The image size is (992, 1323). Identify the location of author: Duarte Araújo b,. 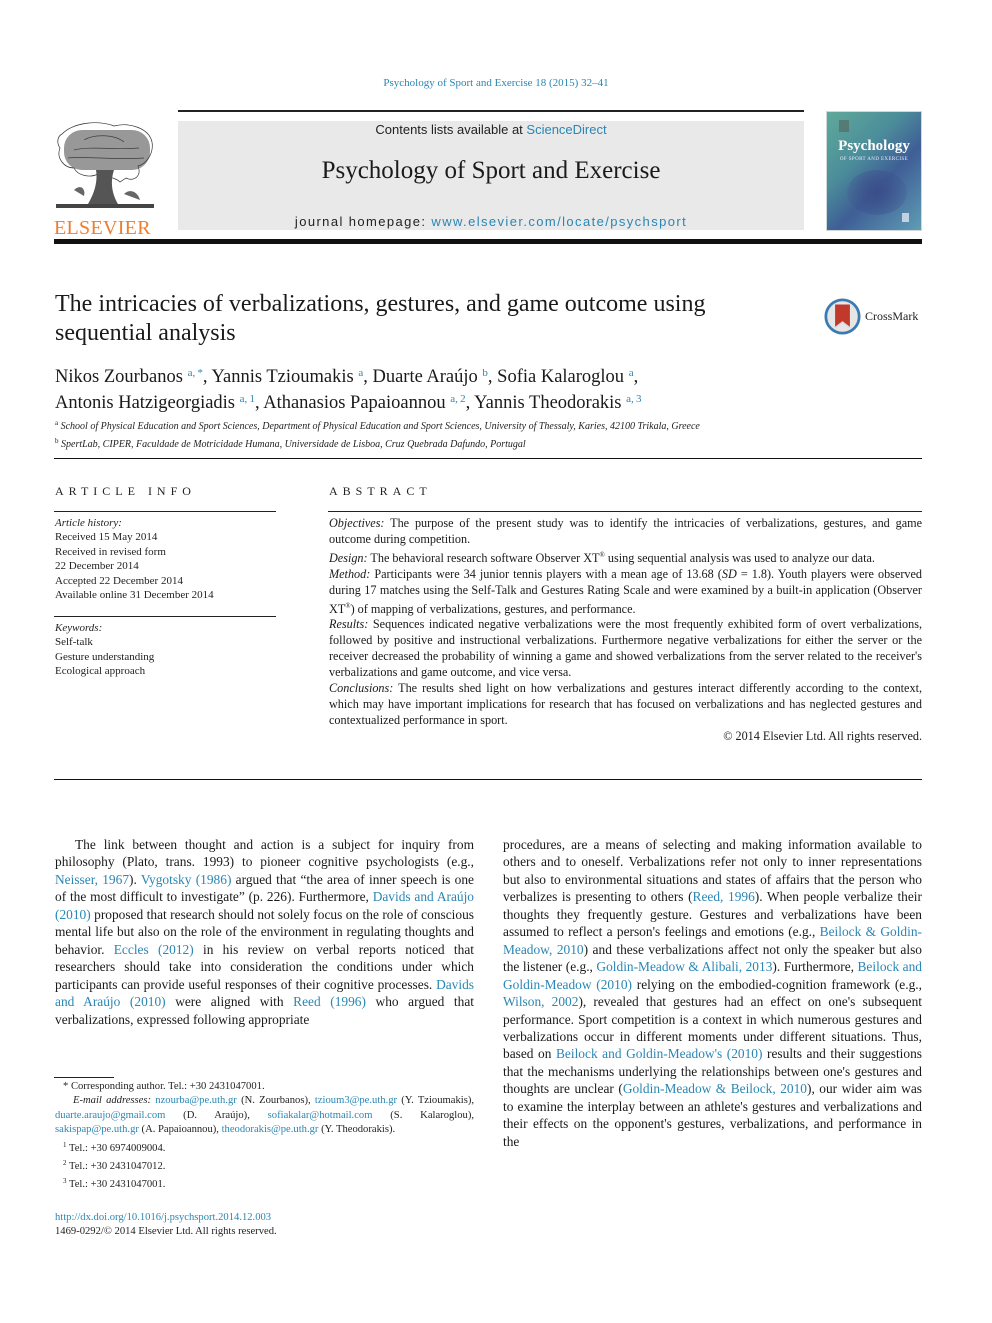
(434, 377).